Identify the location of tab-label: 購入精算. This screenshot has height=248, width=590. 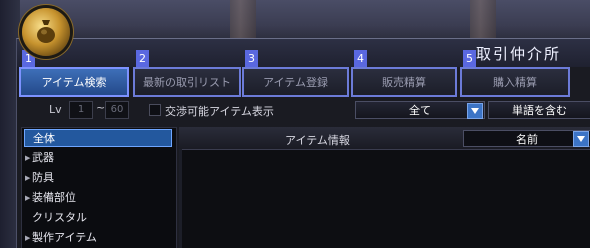
(515, 82).